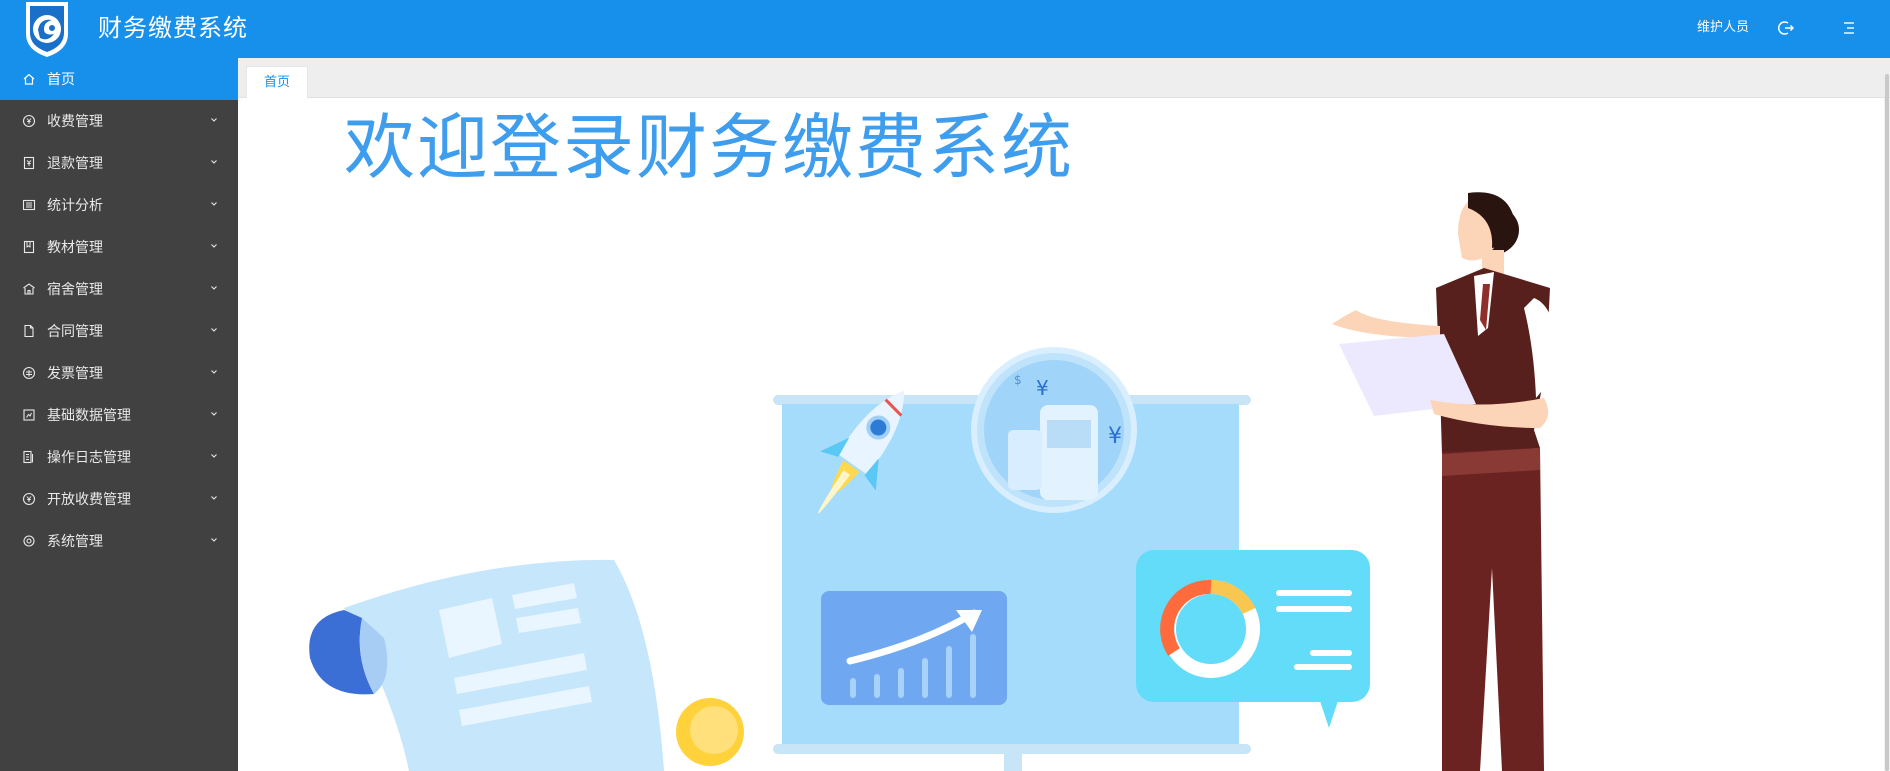  What do you see at coordinates (119, 247) in the screenshot?
I see `sidebar-item-textbook-management: 教材管理` at bounding box center [119, 247].